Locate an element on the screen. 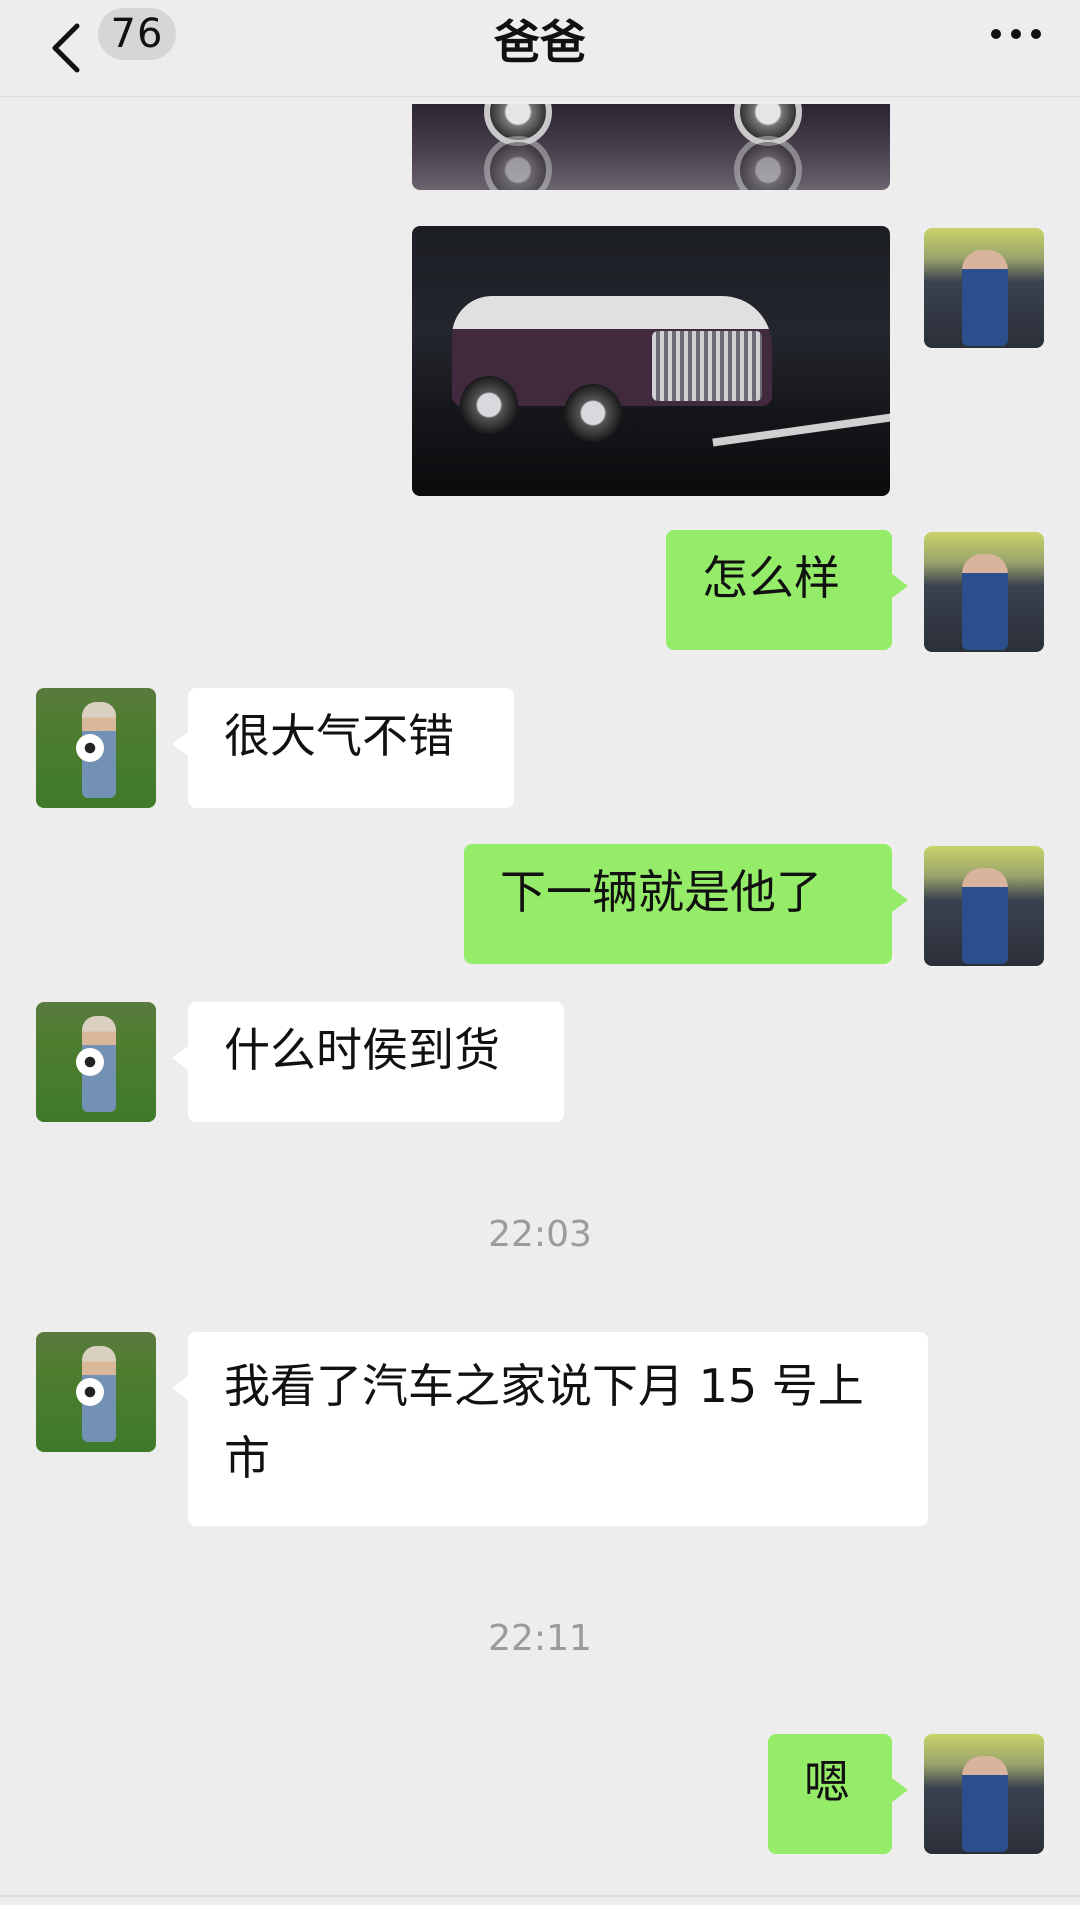  message-bubble-self: 嗯 is located at coordinates (838, 1794).